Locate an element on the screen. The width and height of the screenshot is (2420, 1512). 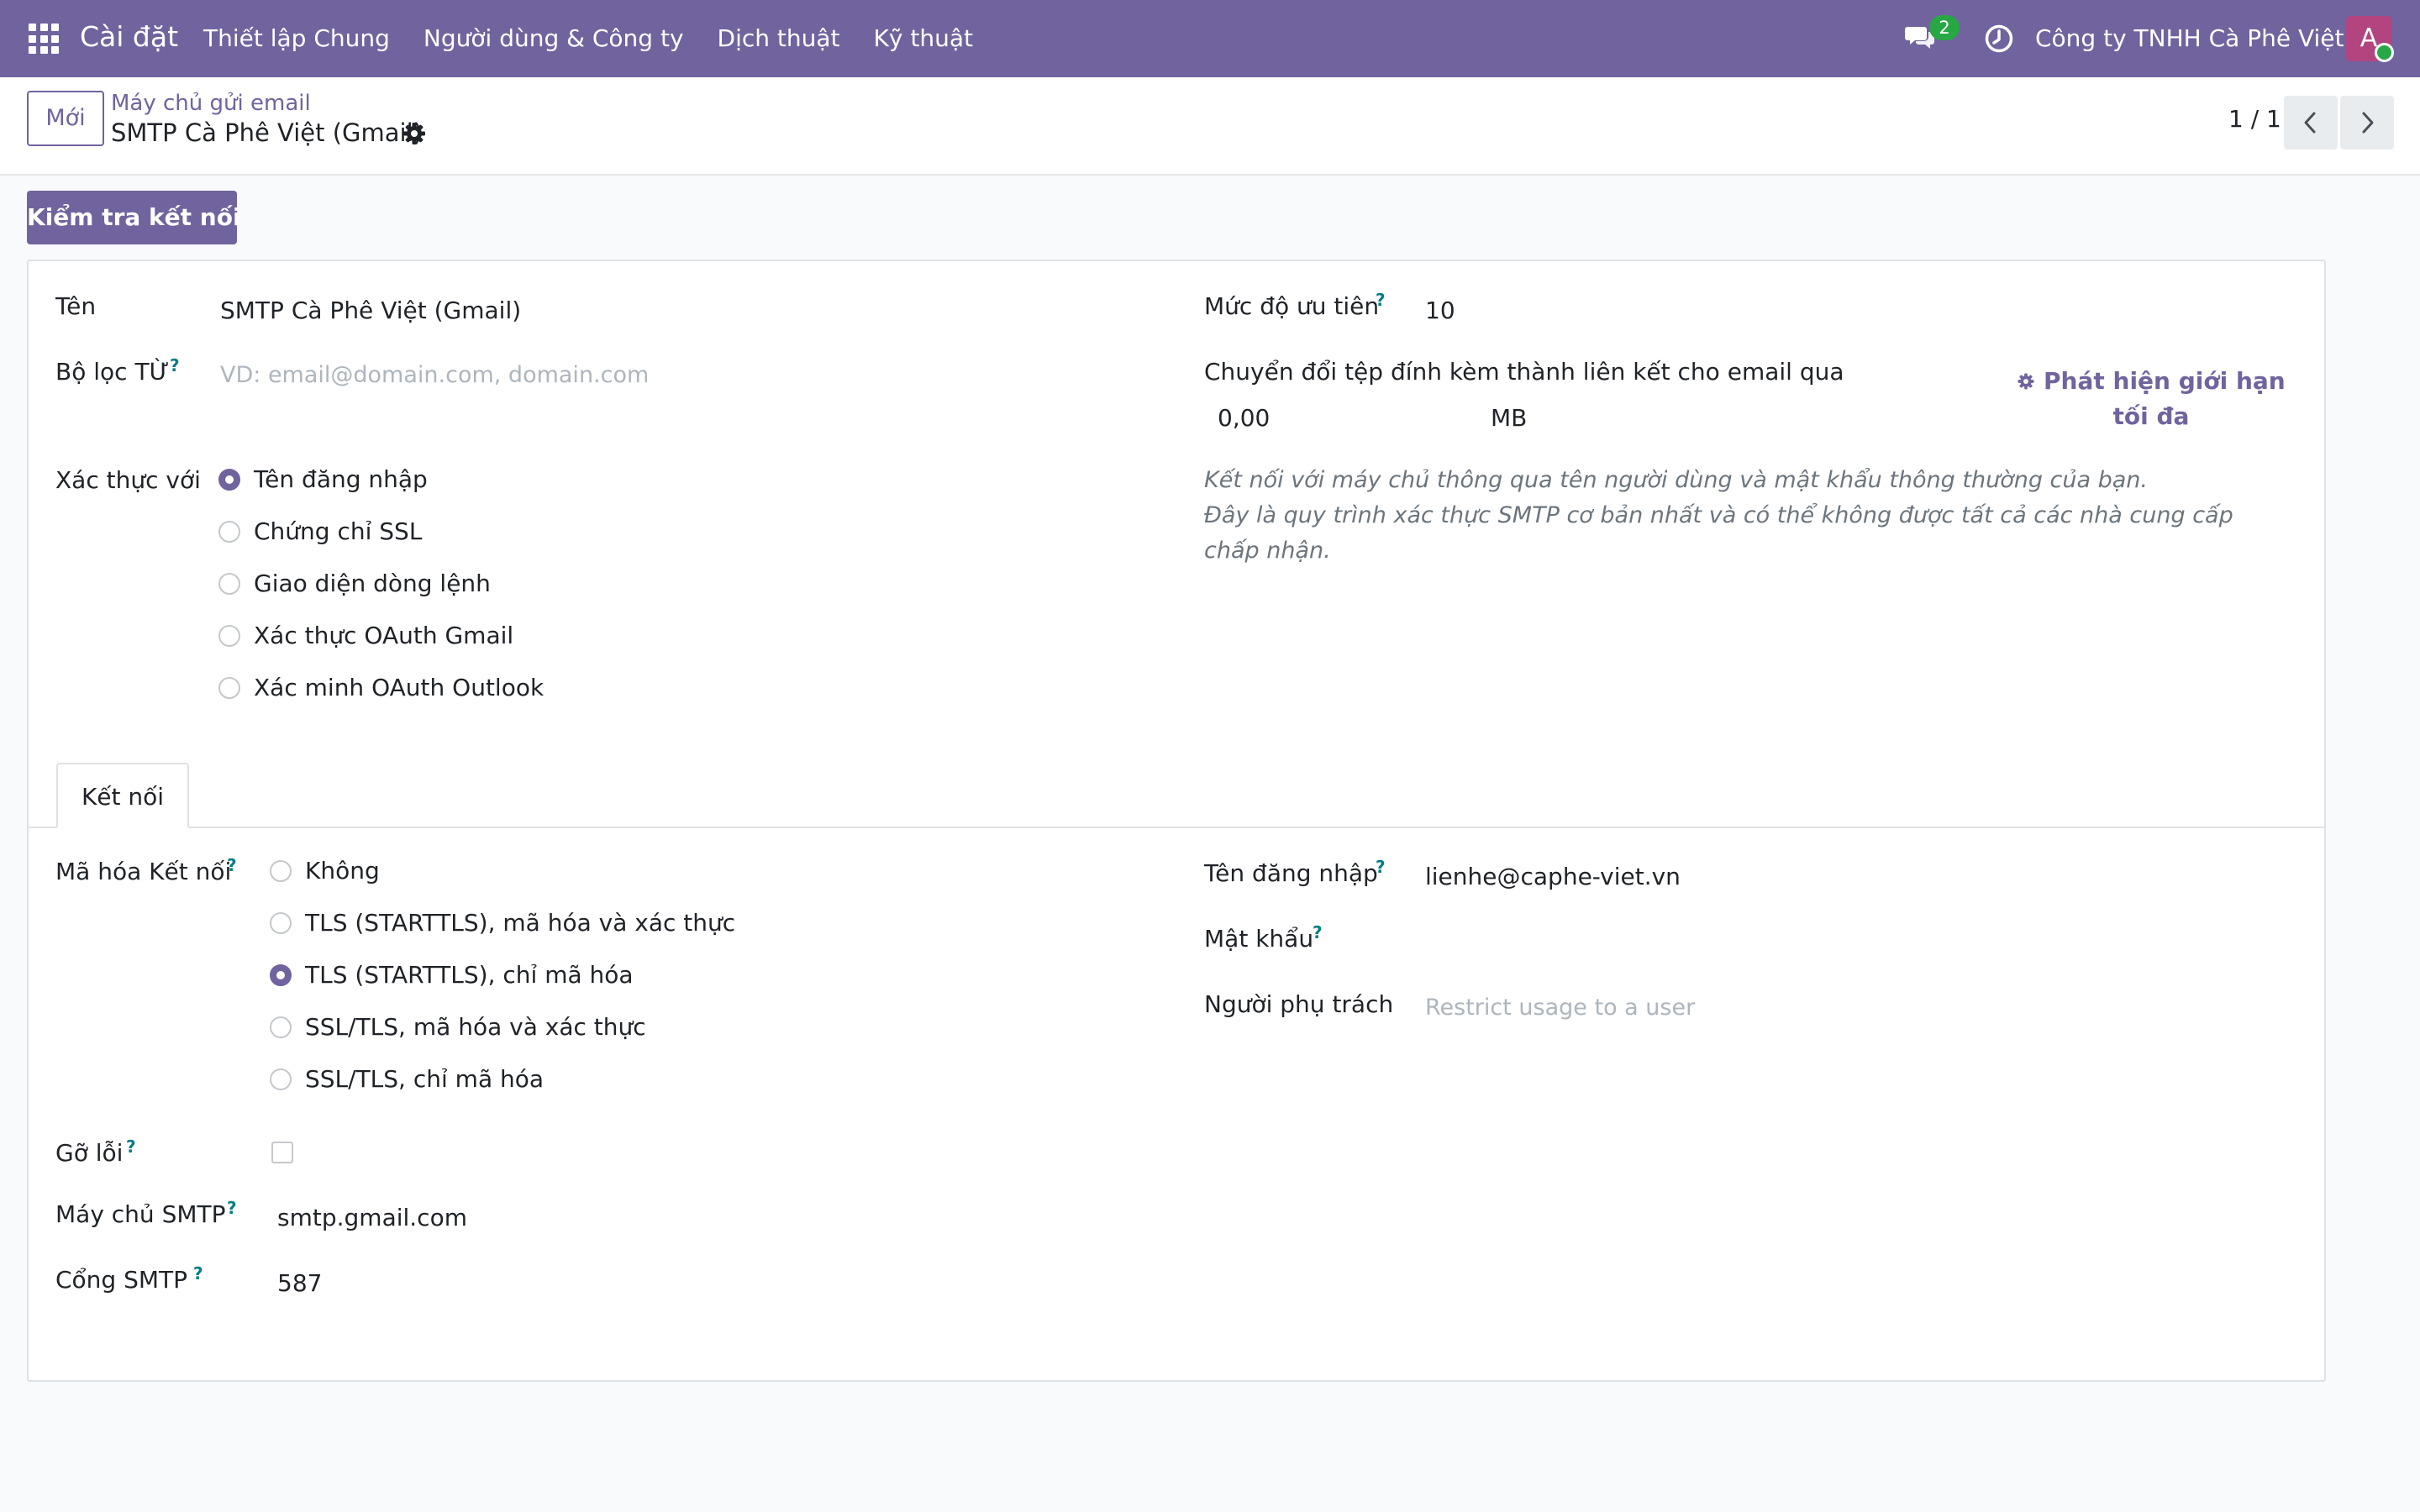
tabs-divider is located at coordinates (1176, 827).